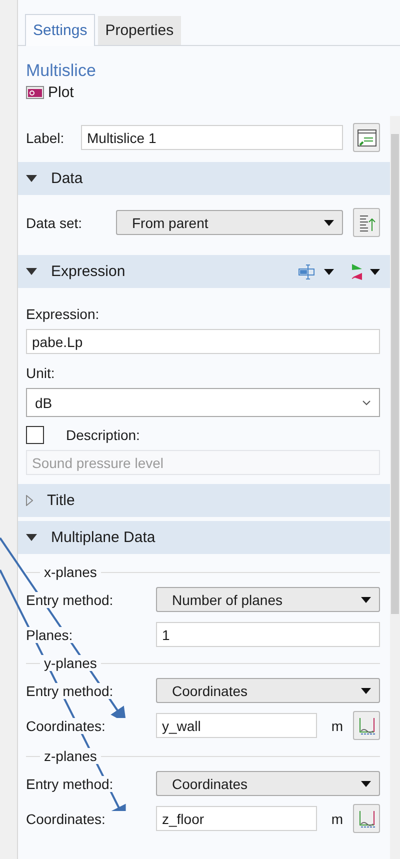  What do you see at coordinates (212, 137) in the screenshot?
I see `label-field: Multislice 1` at bounding box center [212, 137].